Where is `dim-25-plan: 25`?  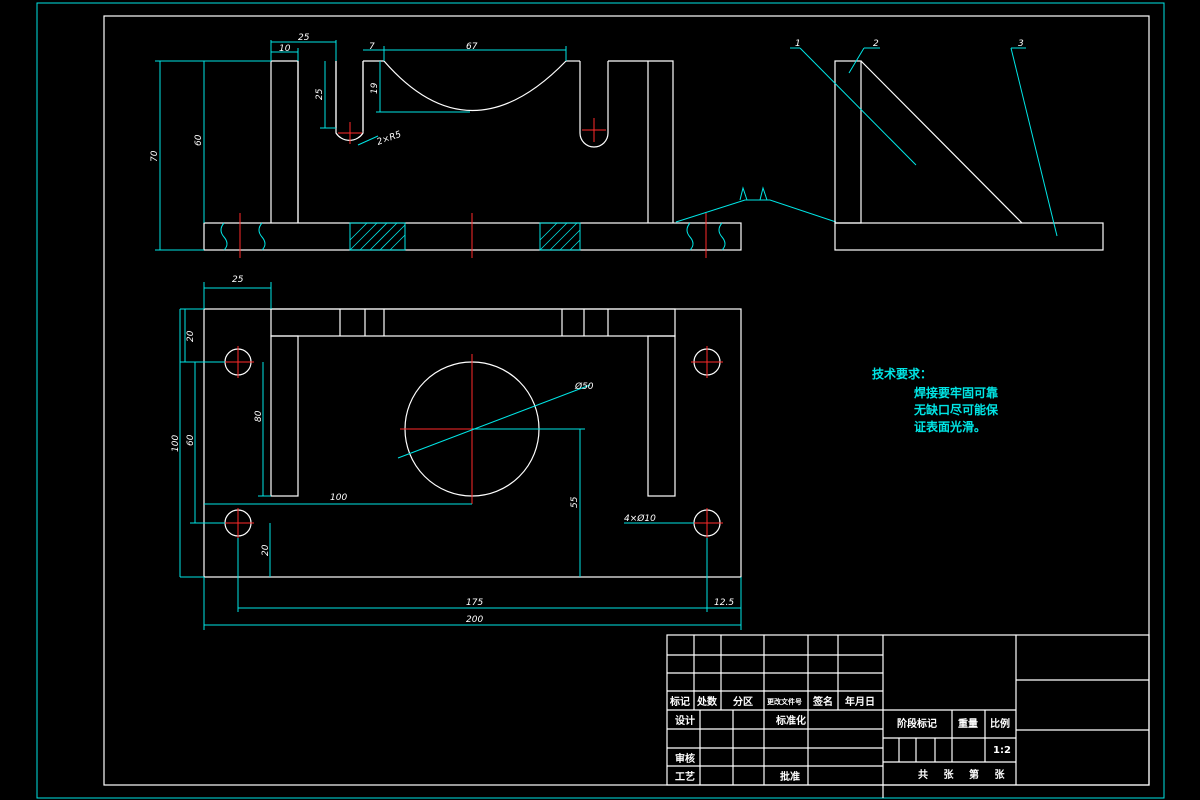 dim-25-plan: 25 is located at coordinates (238, 280).